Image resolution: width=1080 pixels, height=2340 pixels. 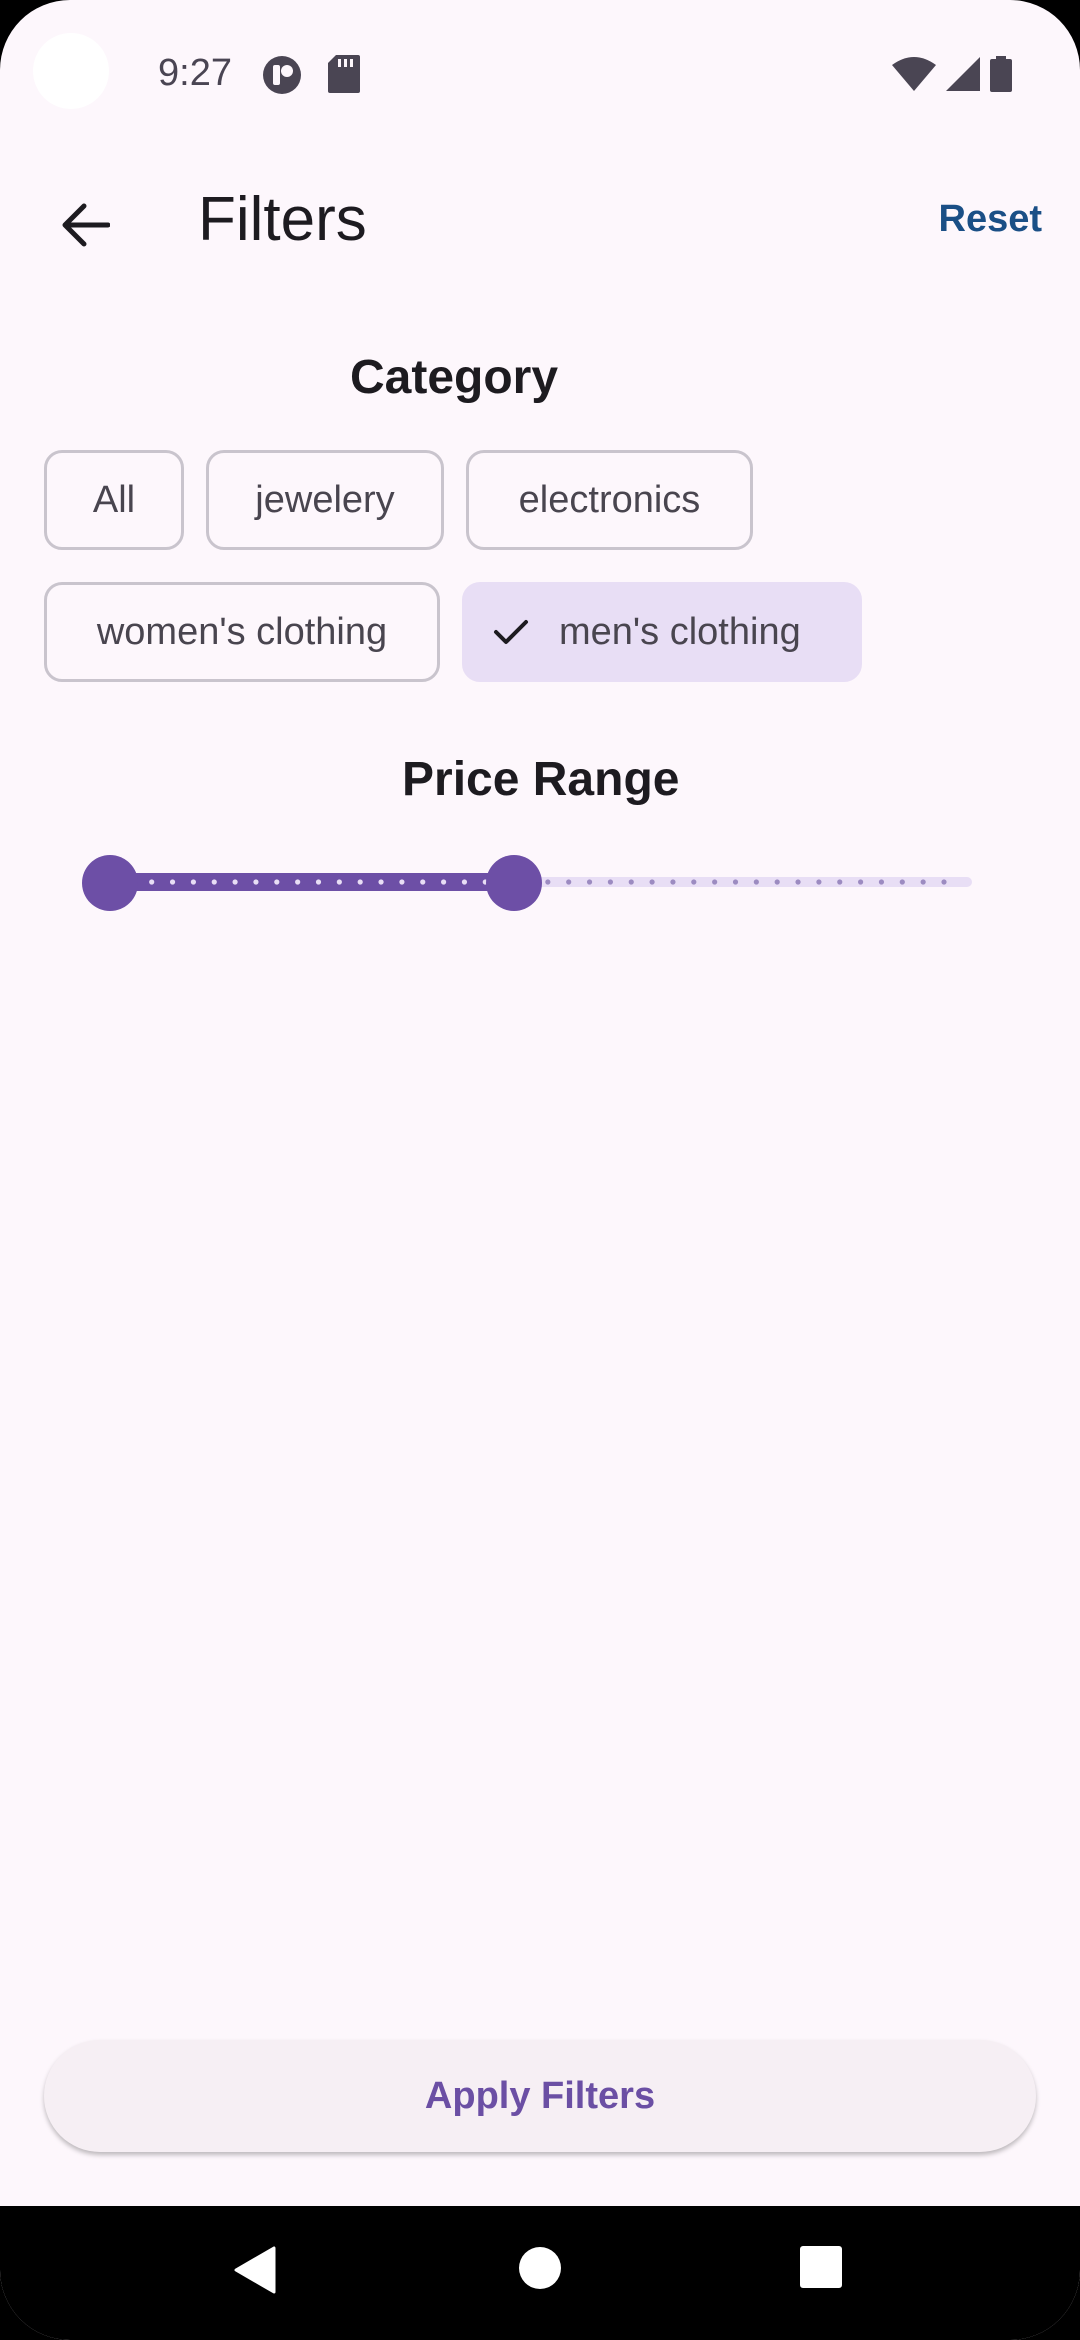 I want to click on apply-filters-button: Apply Filters, so click(x=540, y=2096).